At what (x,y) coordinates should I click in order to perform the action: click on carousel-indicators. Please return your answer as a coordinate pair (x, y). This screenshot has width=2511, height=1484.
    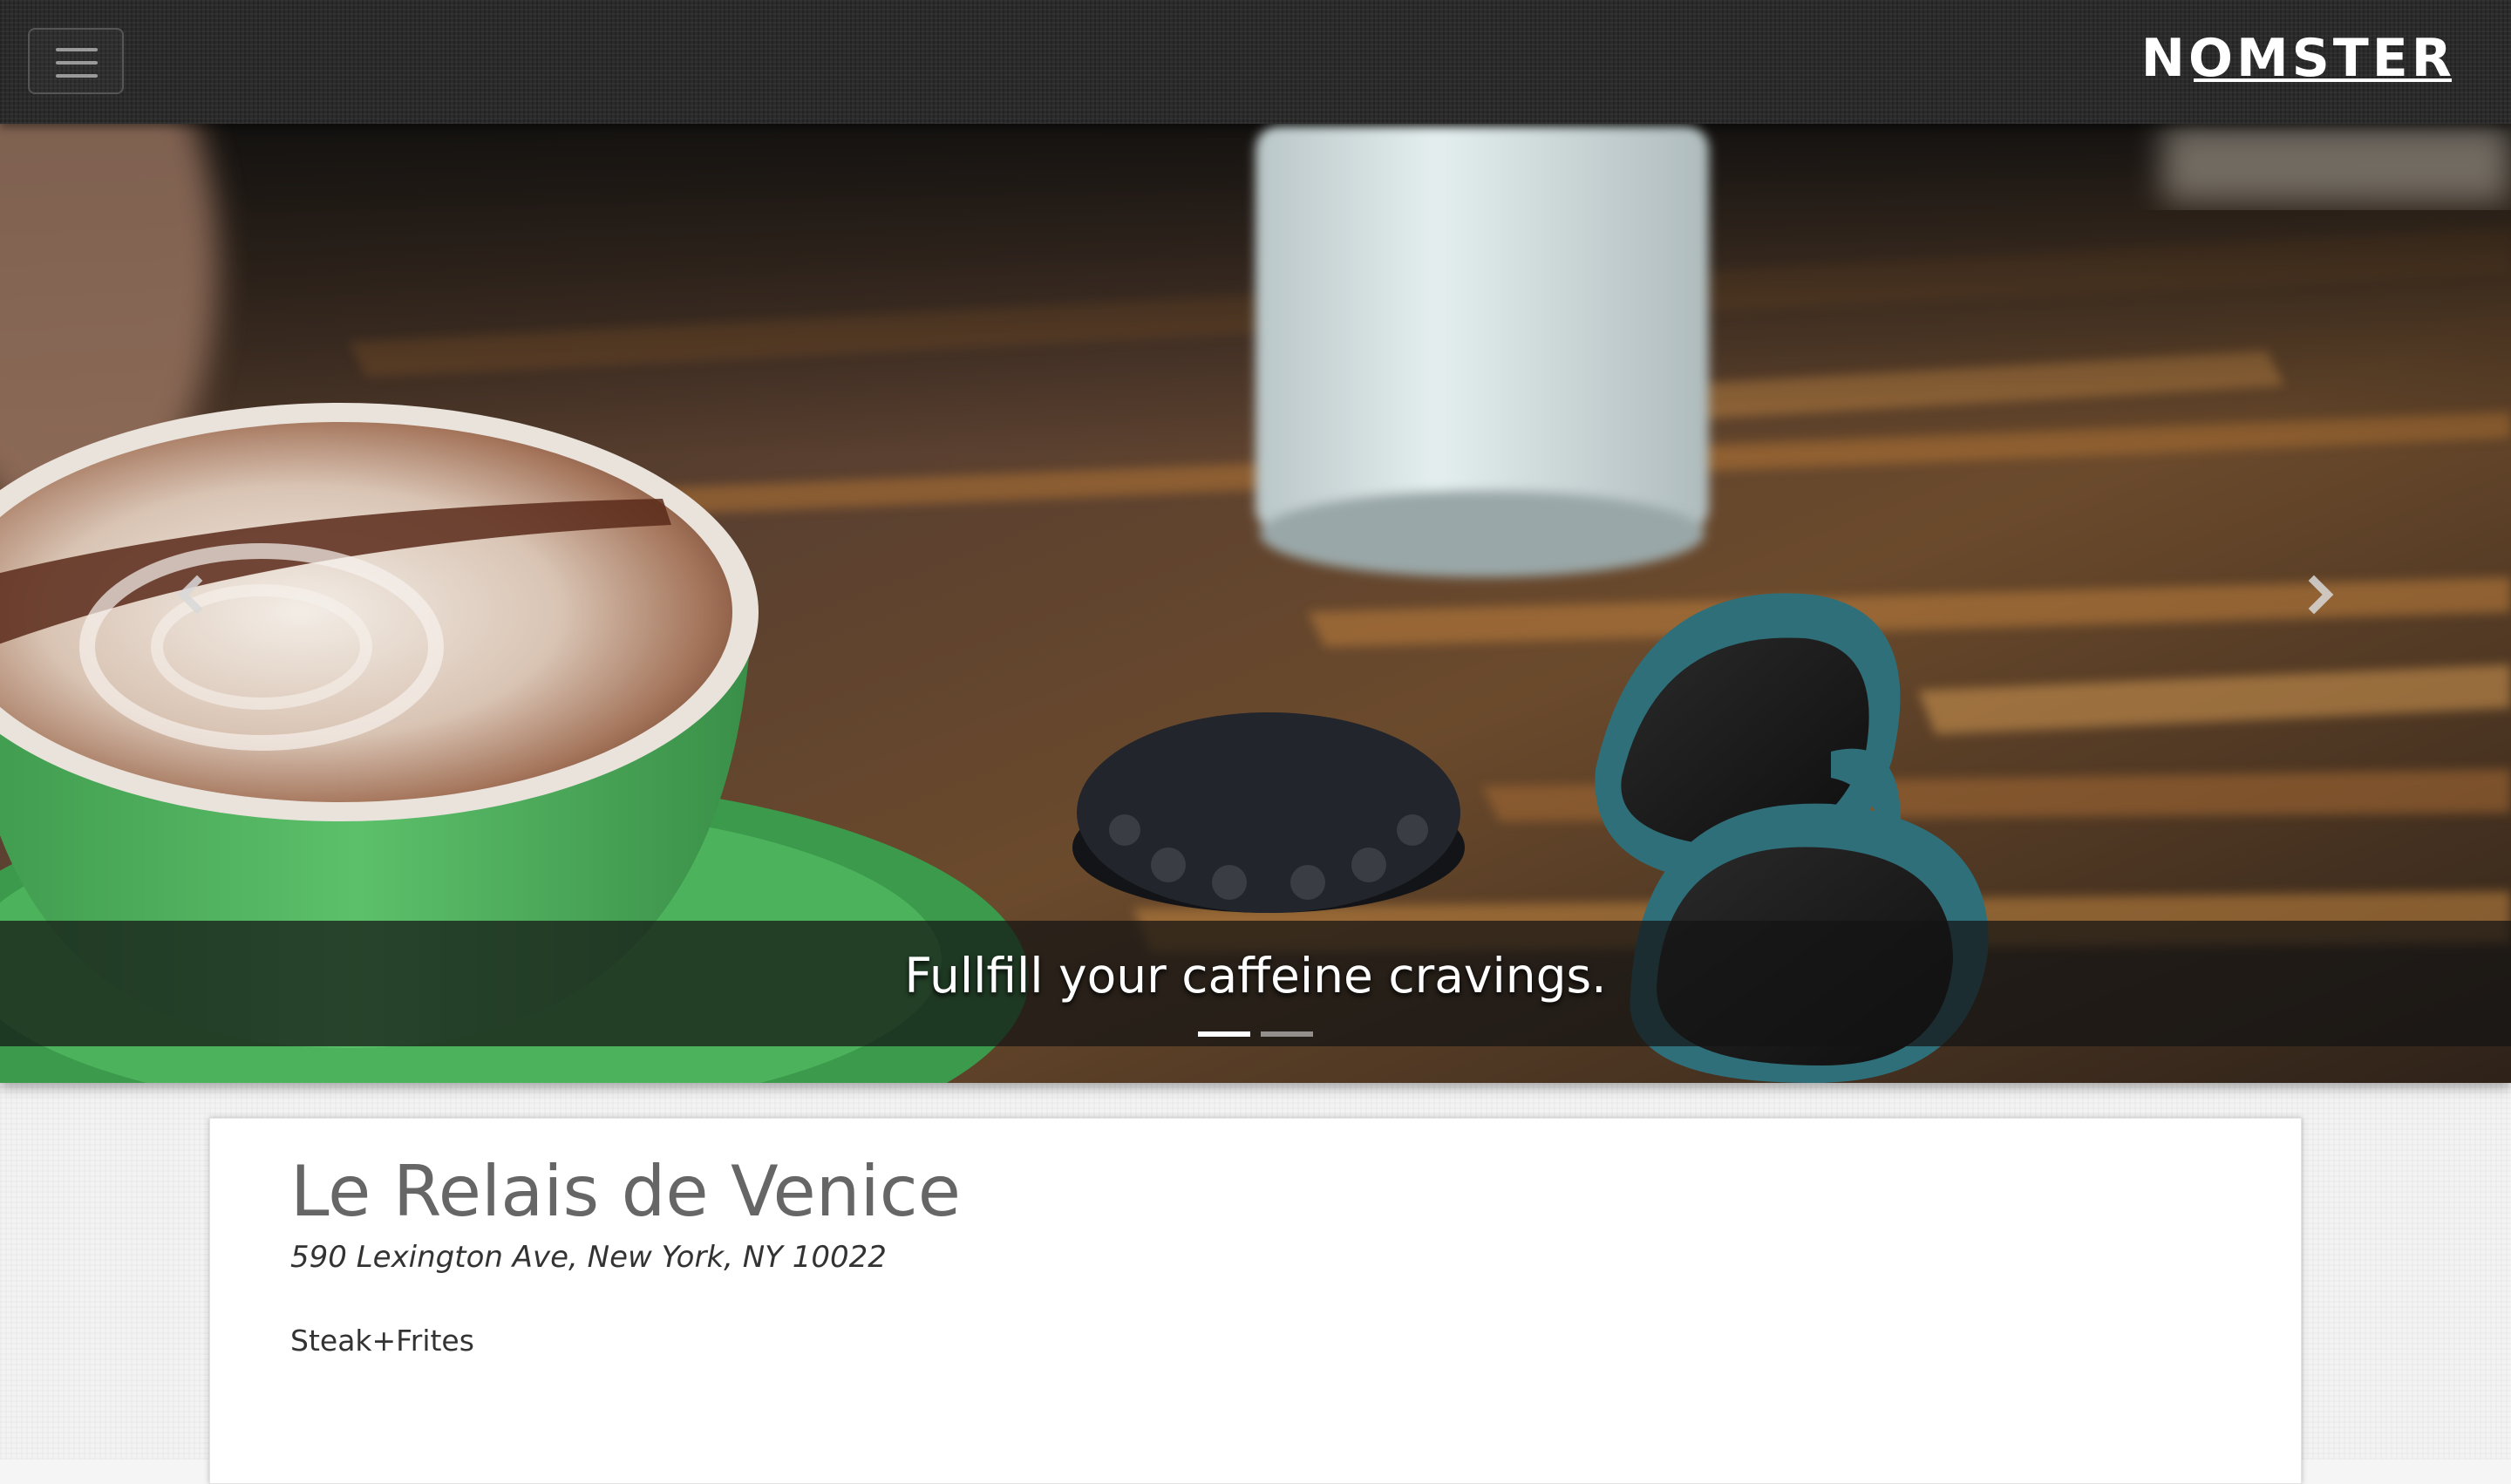
    Looking at the image, I should click on (1256, 1035).